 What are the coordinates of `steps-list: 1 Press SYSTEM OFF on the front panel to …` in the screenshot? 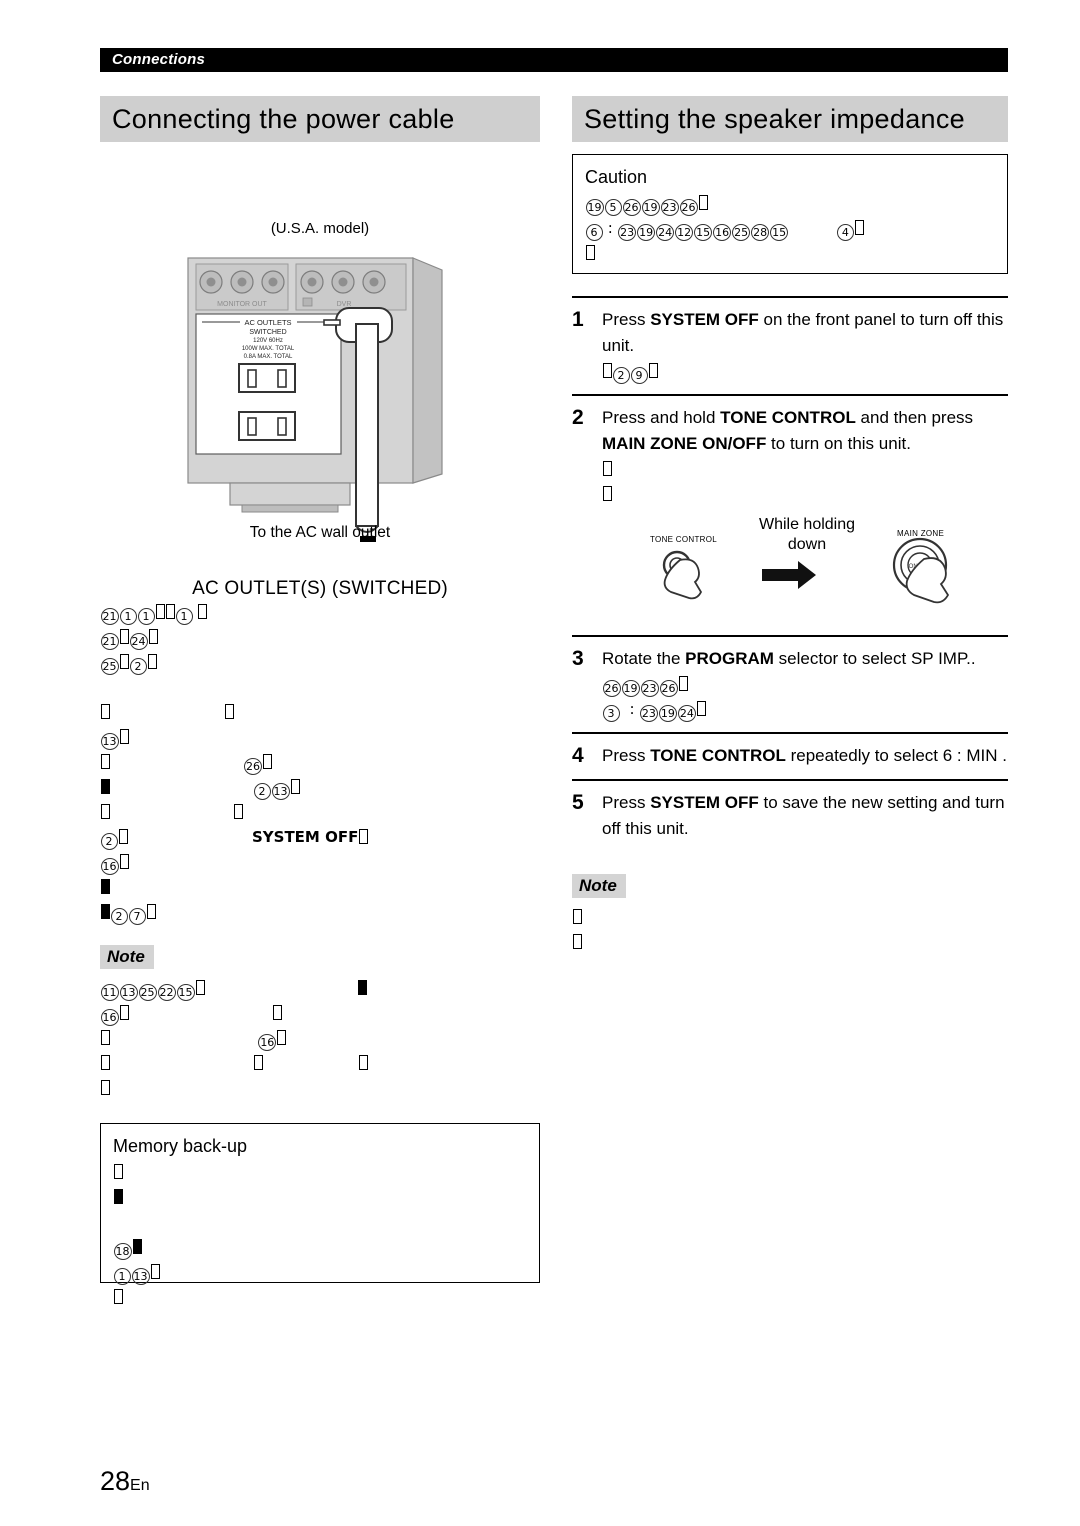 It's located at (790, 574).